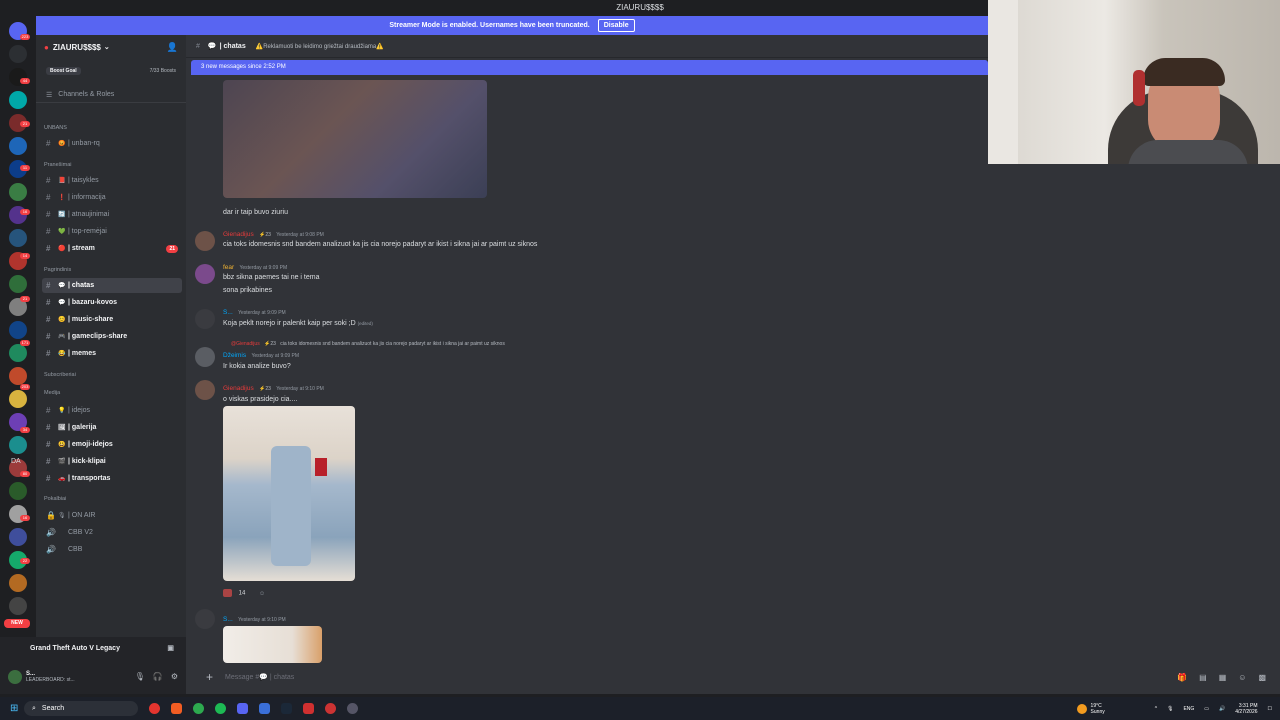 This screenshot has height=720, width=1280. What do you see at coordinates (112, 231) in the screenshot?
I see `channel-item: # 💚 | top-remėjai` at bounding box center [112, 231].